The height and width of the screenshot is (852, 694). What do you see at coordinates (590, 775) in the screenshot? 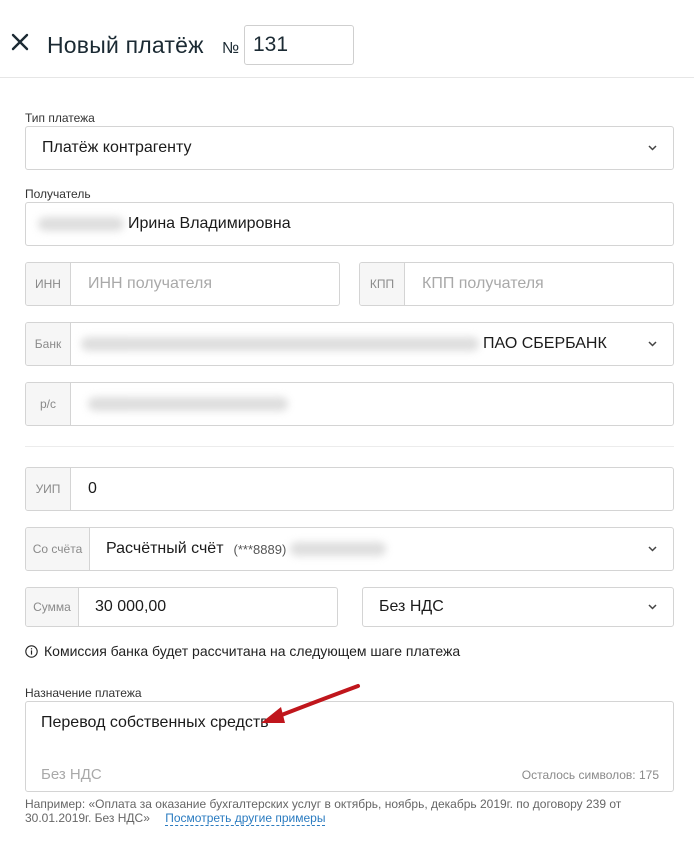
I see `char-counter: Осталось символов: 175` at bounding box center [590, 775].